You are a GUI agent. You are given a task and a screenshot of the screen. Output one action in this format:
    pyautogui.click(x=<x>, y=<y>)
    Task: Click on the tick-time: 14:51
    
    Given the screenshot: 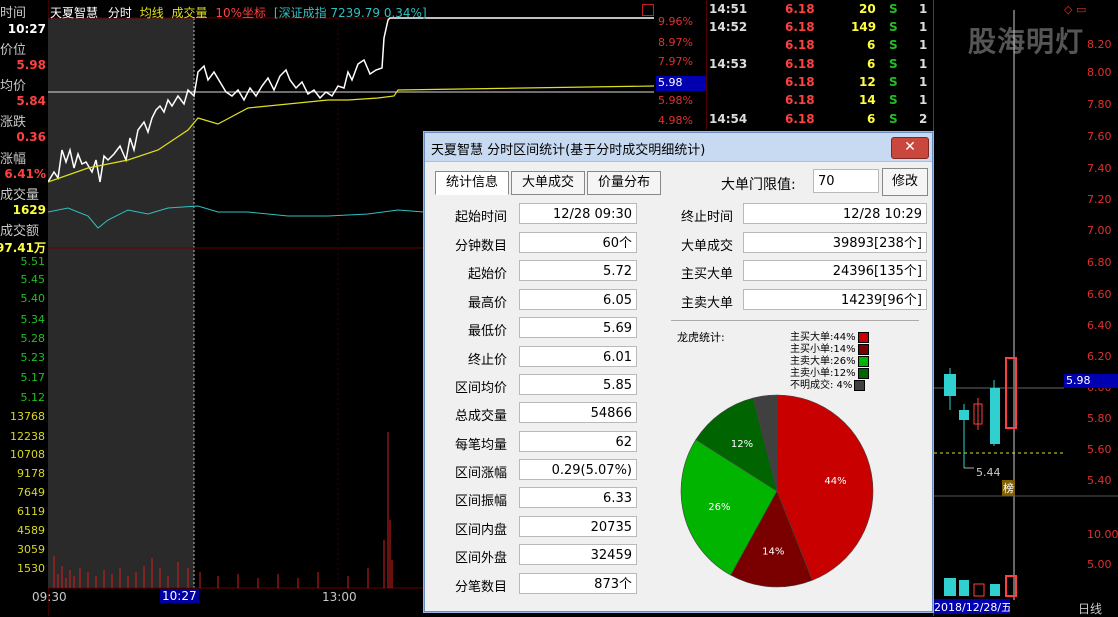 What is the action you would take?
    pyautogui.click(x=728, y=9)
    